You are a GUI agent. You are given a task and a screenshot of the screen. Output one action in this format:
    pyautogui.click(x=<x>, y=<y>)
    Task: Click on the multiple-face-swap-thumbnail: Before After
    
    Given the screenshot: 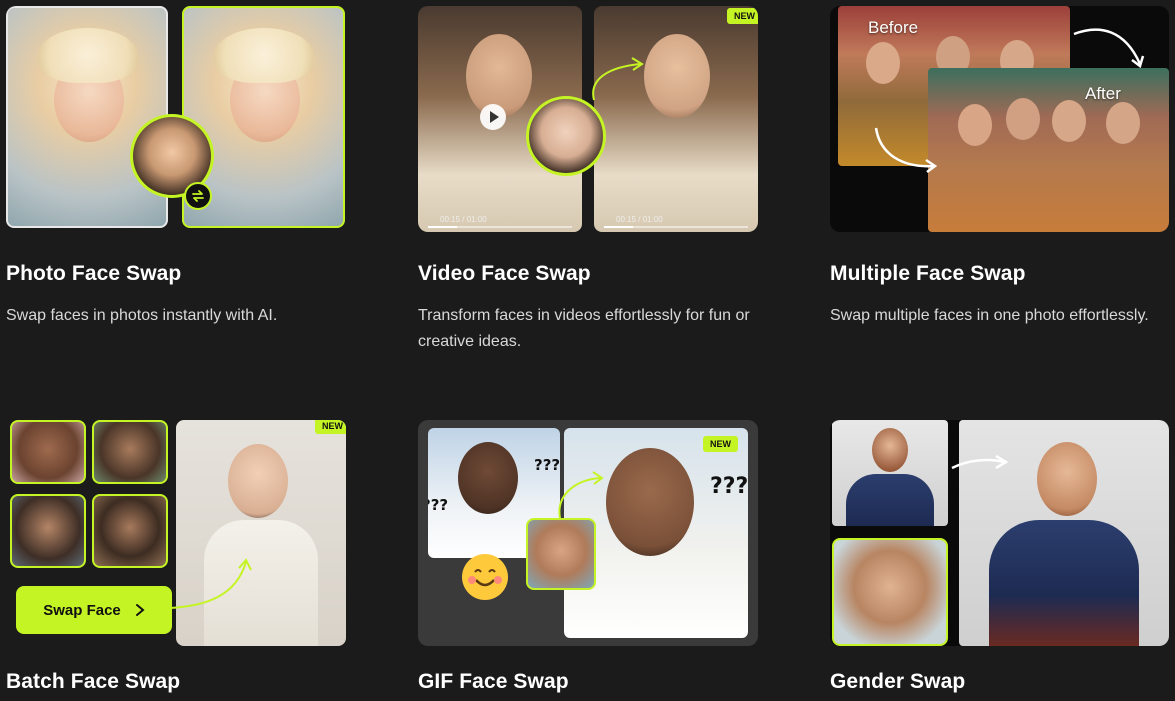 What is the action you would take?
    pyautogui.click(x=999, y=119)
    